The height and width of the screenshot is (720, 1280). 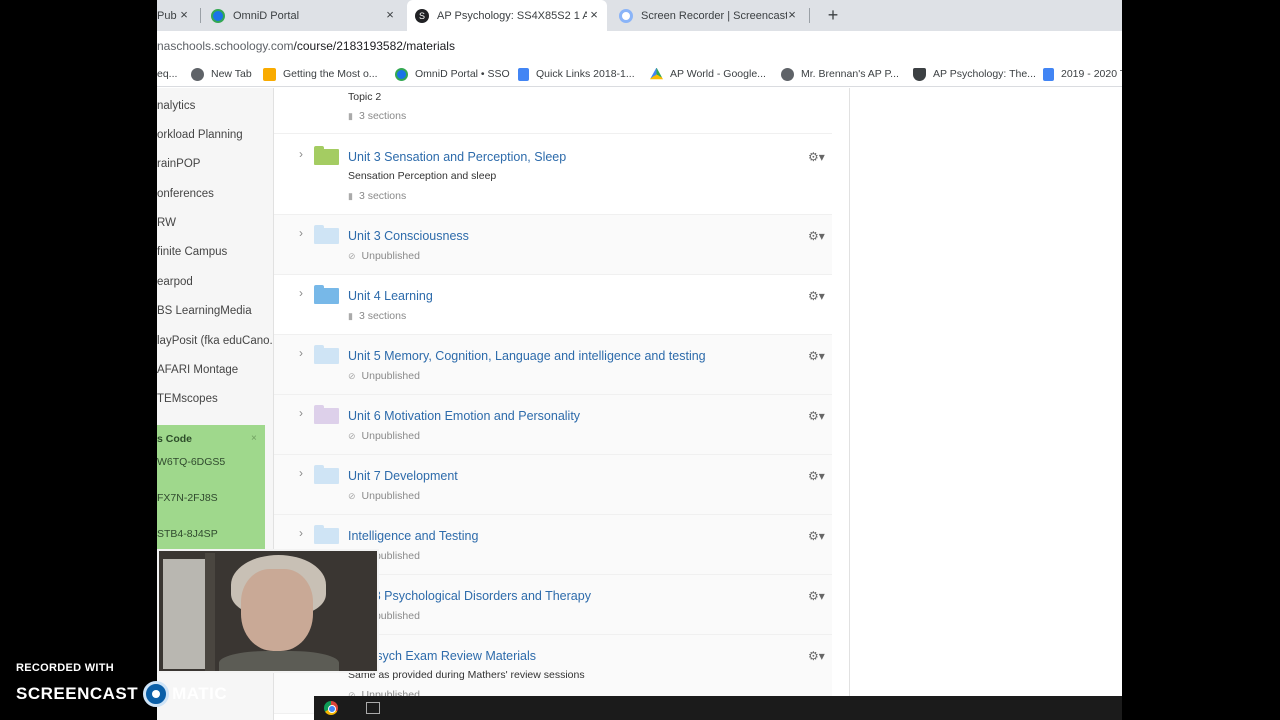 I want to click on folder-row: › Unit 7 Development ⊘ Unpublished ⚙▾, so click(x=553, y=485).